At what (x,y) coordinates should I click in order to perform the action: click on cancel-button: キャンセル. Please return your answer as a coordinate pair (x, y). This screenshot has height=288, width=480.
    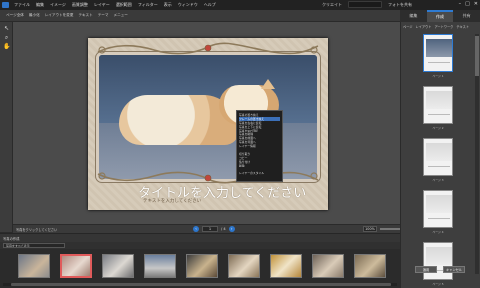
    Looking at the image, I should click on (454, 269).